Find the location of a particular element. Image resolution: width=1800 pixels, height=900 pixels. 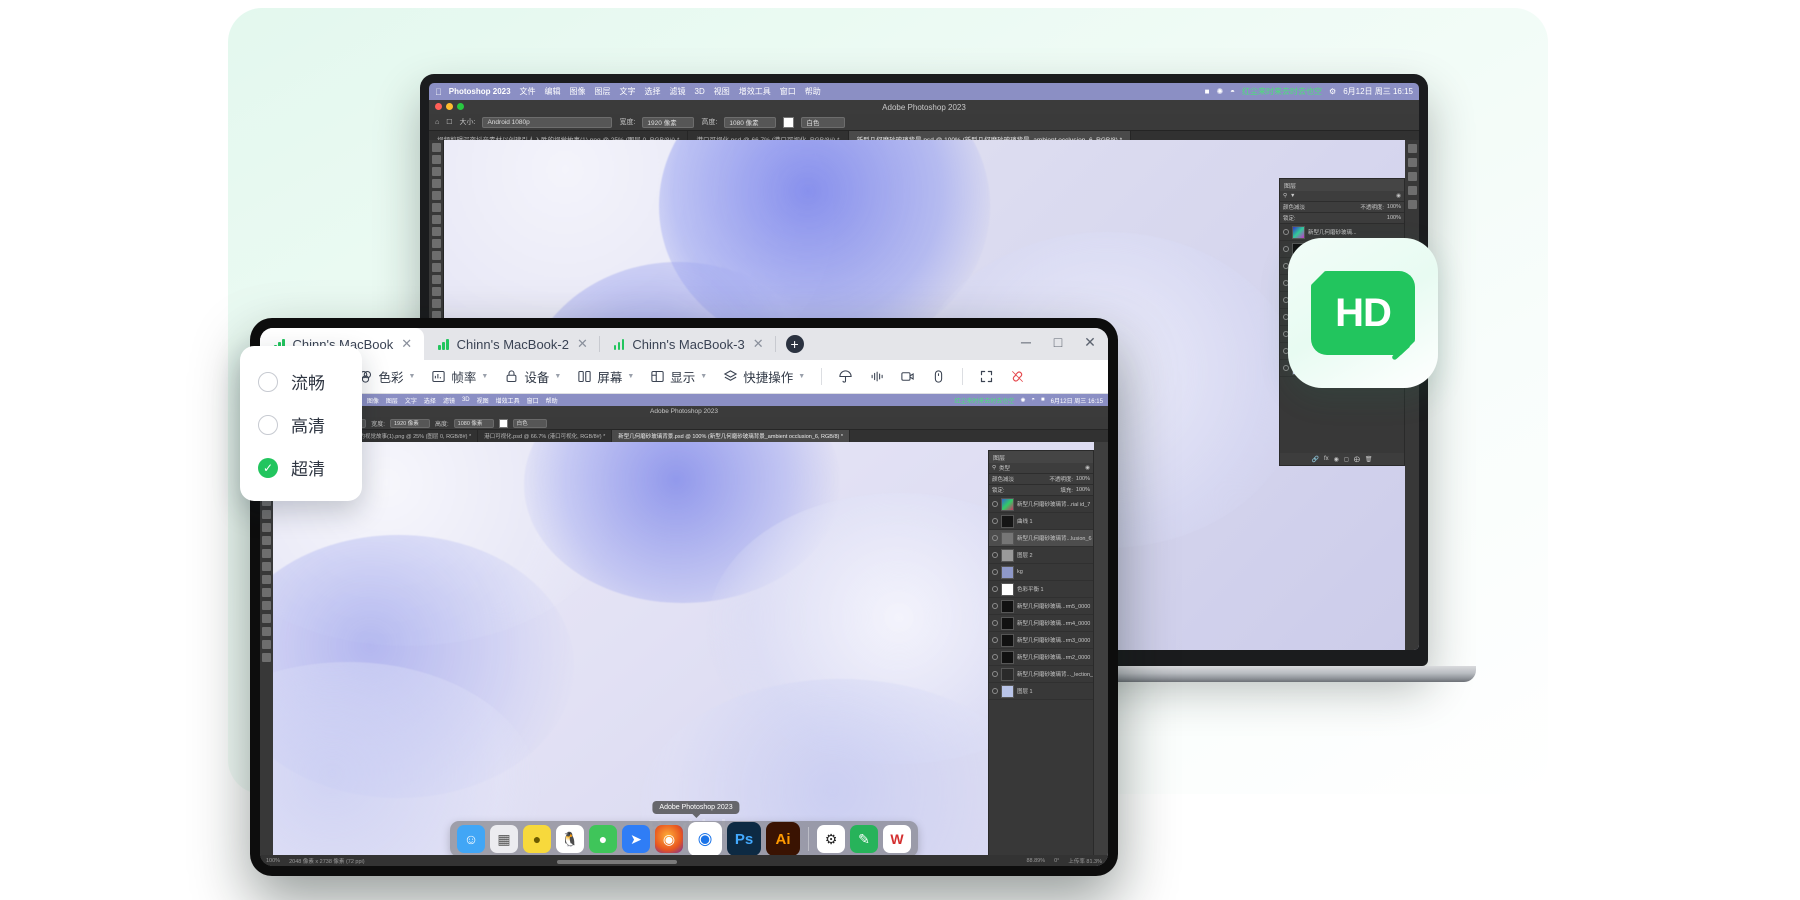

quality-option-hd: 高清 is located at coordinates (301, 424).